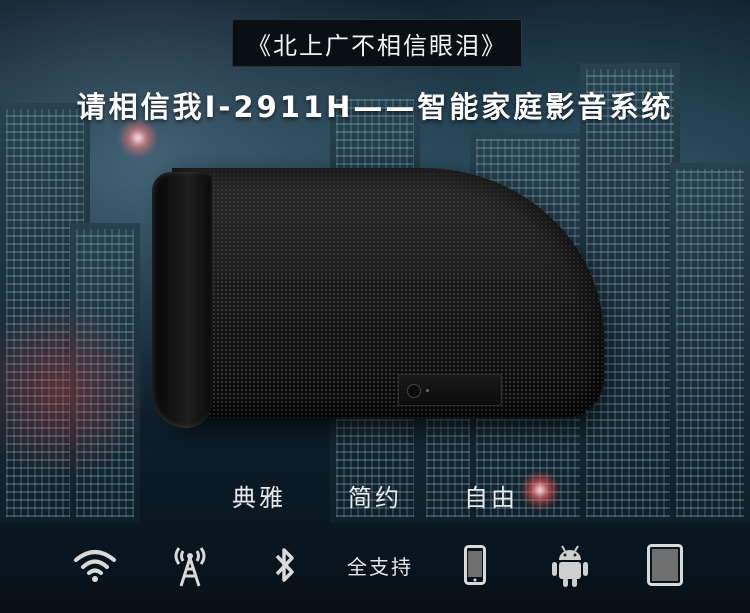  Describe the element at coordinates (95, 565) in the screenshot. I see `wifi-icon` at that location.